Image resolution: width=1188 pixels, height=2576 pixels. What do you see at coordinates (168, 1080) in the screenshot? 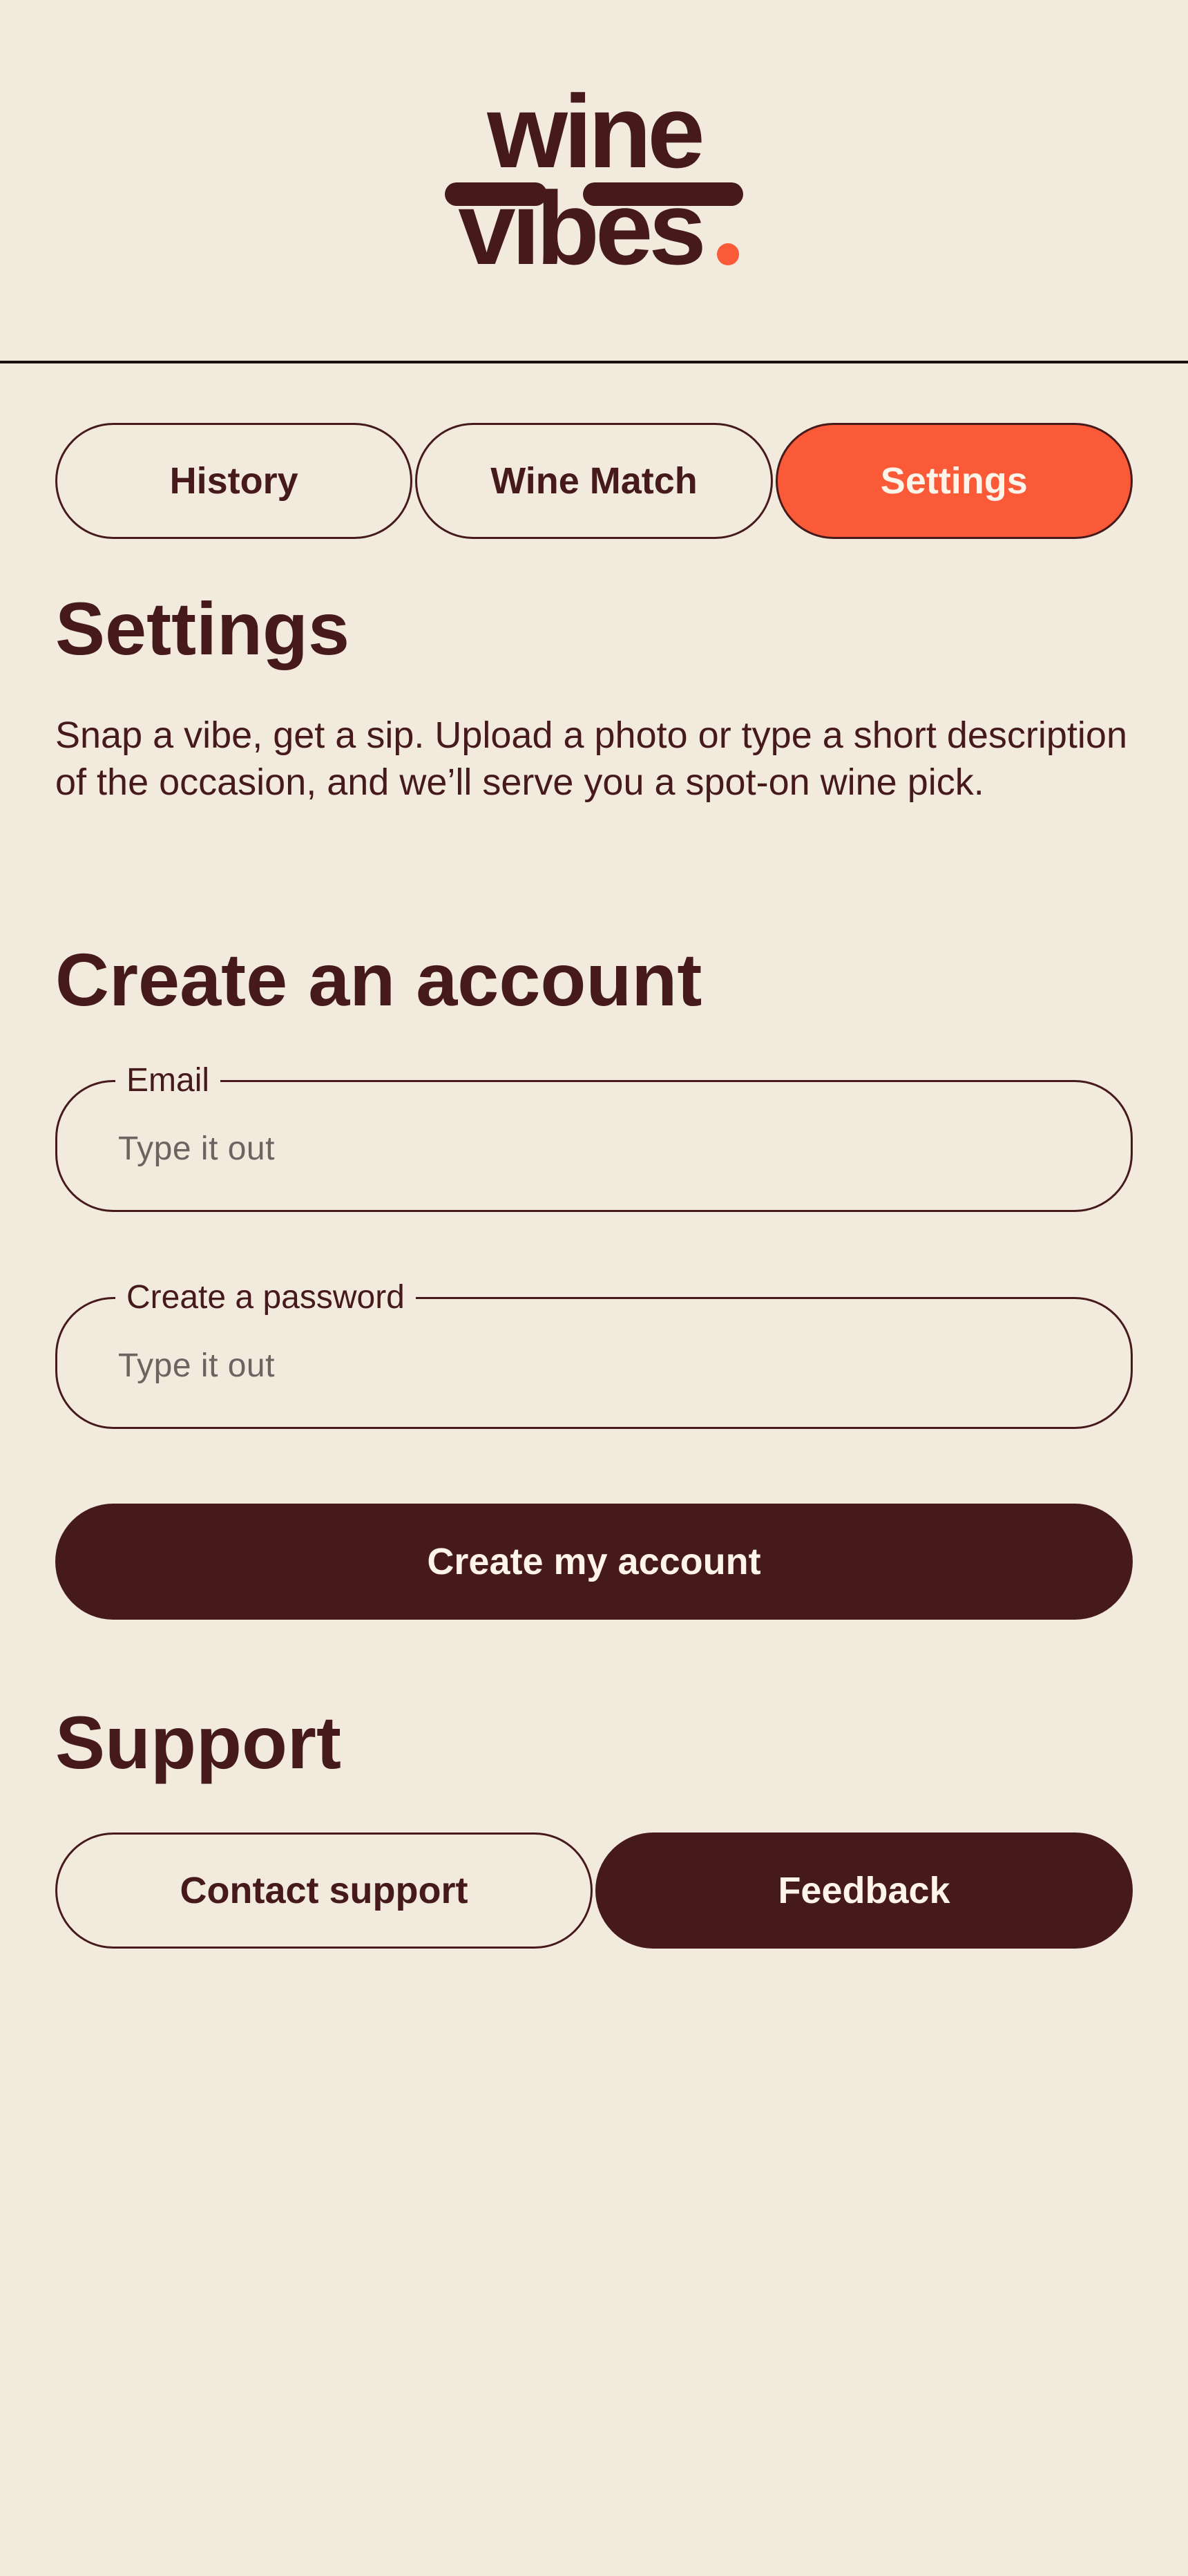
I see `email-label: Email` at bounding box center [168, 1080].